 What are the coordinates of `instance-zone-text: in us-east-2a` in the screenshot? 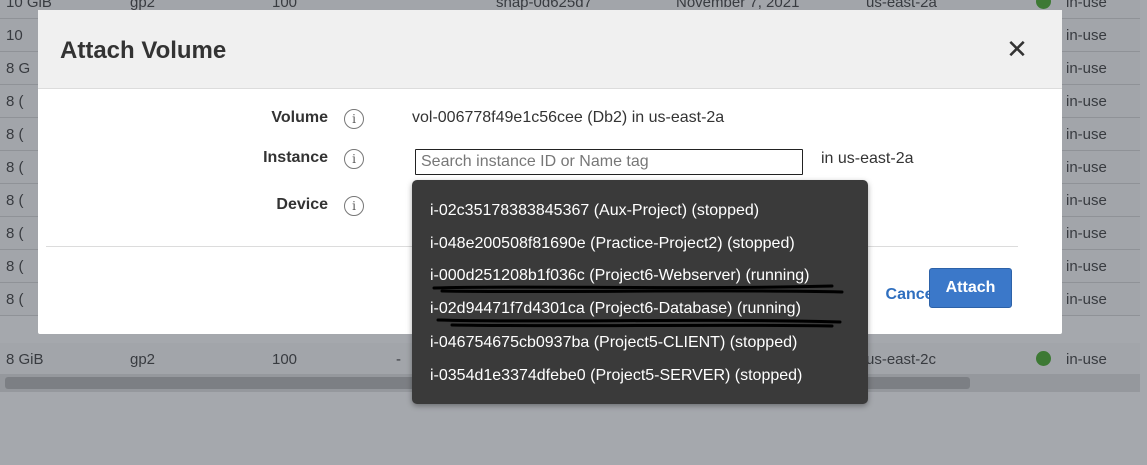 It's located at (867, 158).